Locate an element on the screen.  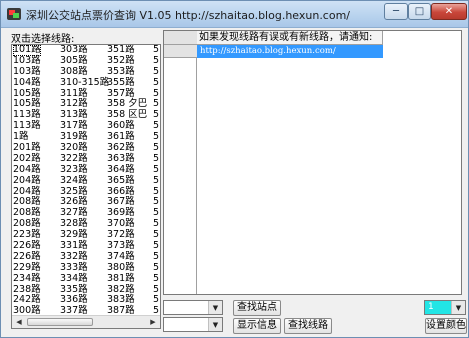
find-route-button: 查找线路 is located at coordinates (308, 326).